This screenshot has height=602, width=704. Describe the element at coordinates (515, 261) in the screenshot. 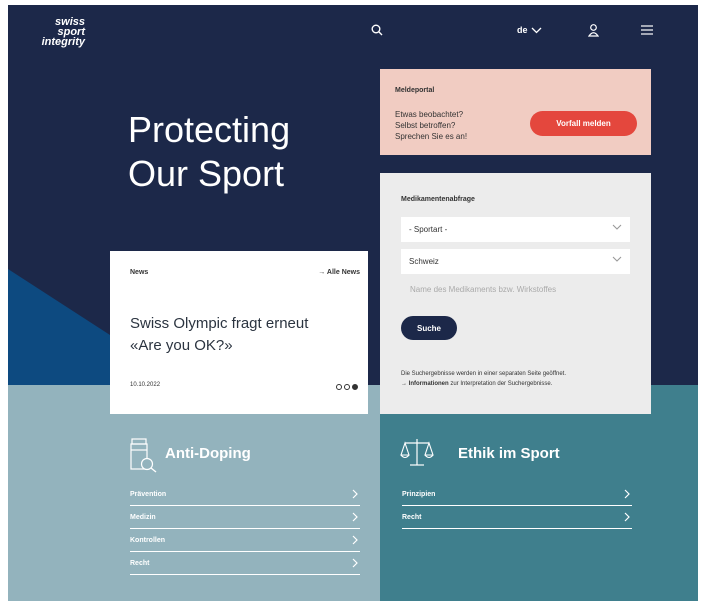

I see `country-select: Schweiz` at that location.